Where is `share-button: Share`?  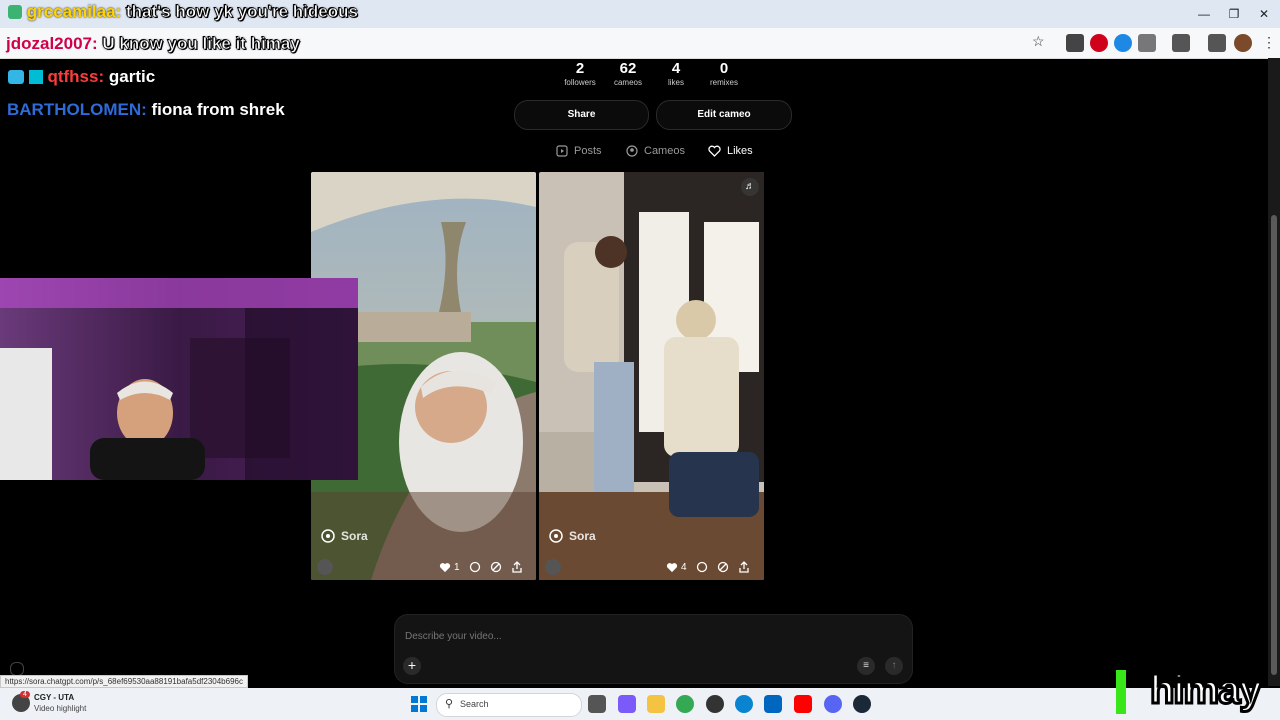 share-button: Share is located at coordinates (581, 115).